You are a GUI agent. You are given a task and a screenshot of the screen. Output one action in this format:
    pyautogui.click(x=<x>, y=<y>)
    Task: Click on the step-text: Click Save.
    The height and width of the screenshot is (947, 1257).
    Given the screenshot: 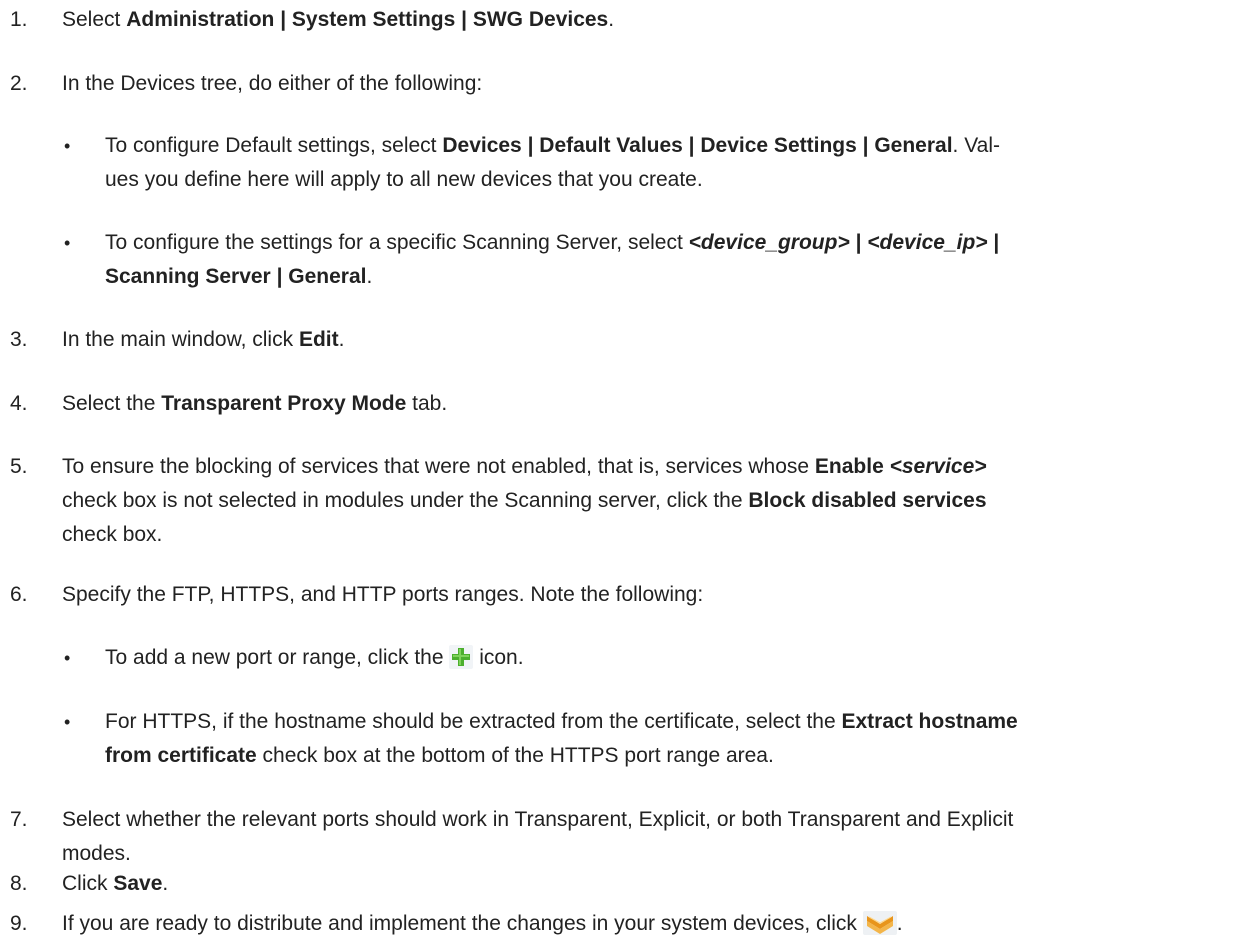 What is the action you would take?
    pyautogui.click(x=115, y=883)
    